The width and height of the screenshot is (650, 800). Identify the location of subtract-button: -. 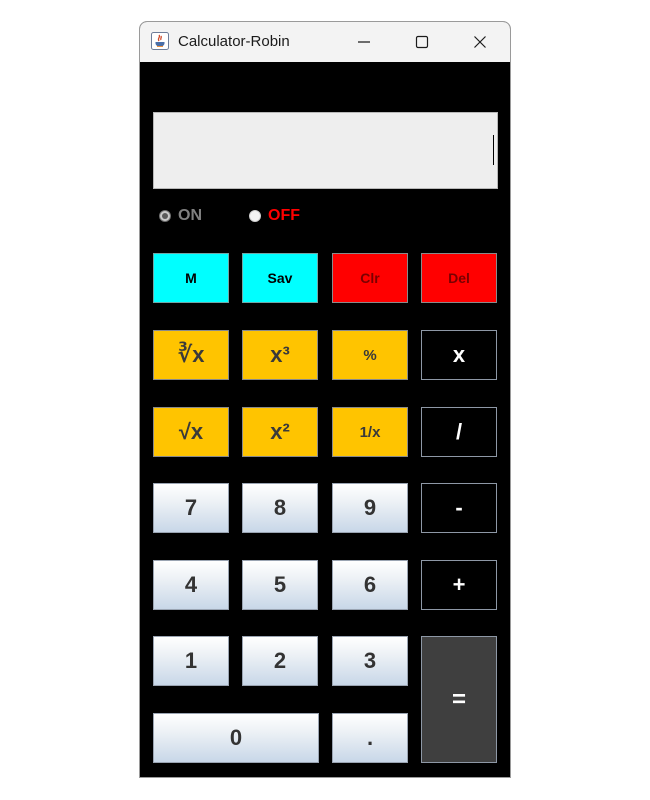
(459, 508).